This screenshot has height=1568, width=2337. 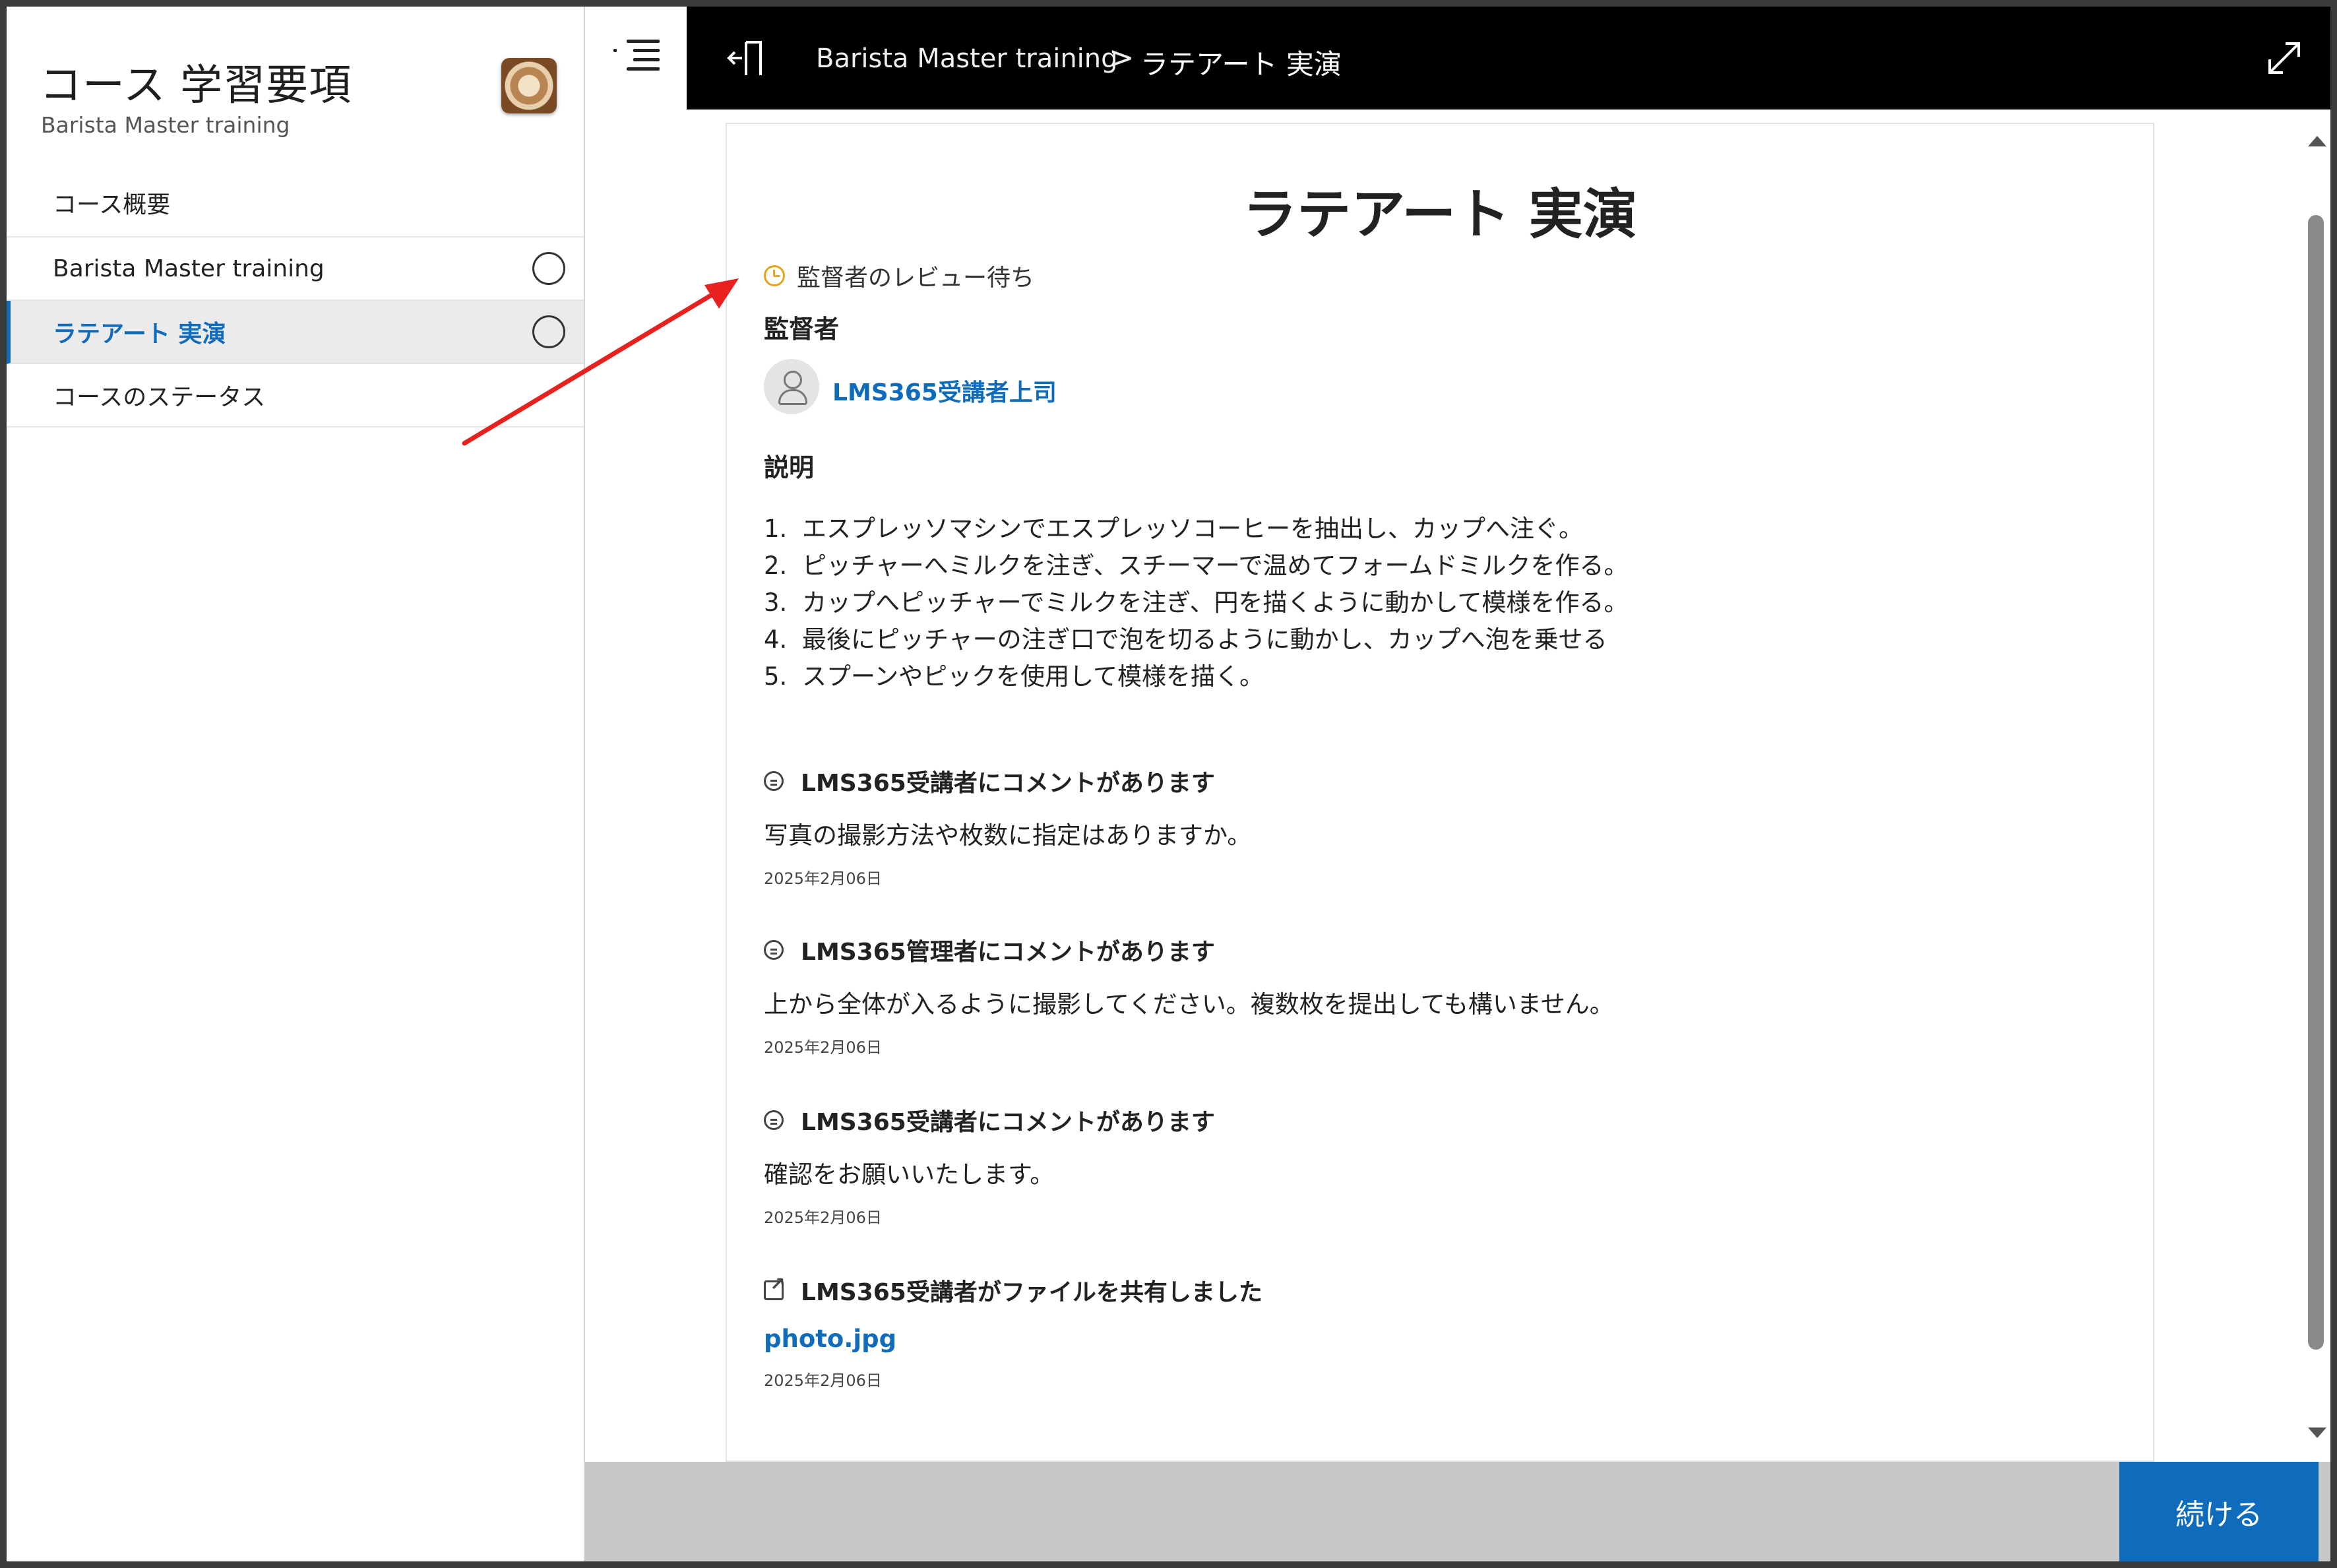 What do you see at coordinates (139, 334) in the screenshot?
I see `sidebar-item-label: ラテアート 実演` at bounding box center [139, 334].